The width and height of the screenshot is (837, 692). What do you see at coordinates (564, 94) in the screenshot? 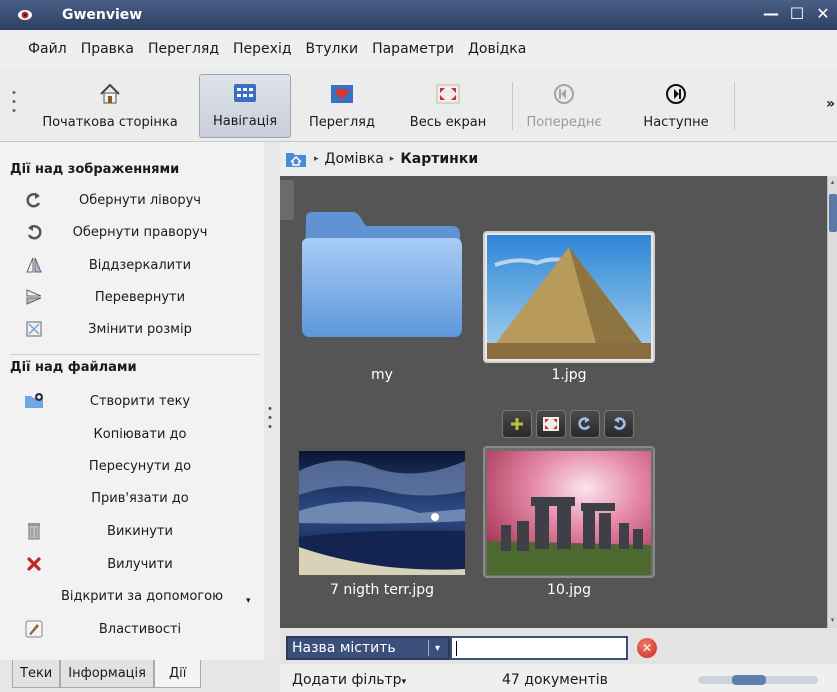
I see `previous-icon` at bounding box center [564, 94].